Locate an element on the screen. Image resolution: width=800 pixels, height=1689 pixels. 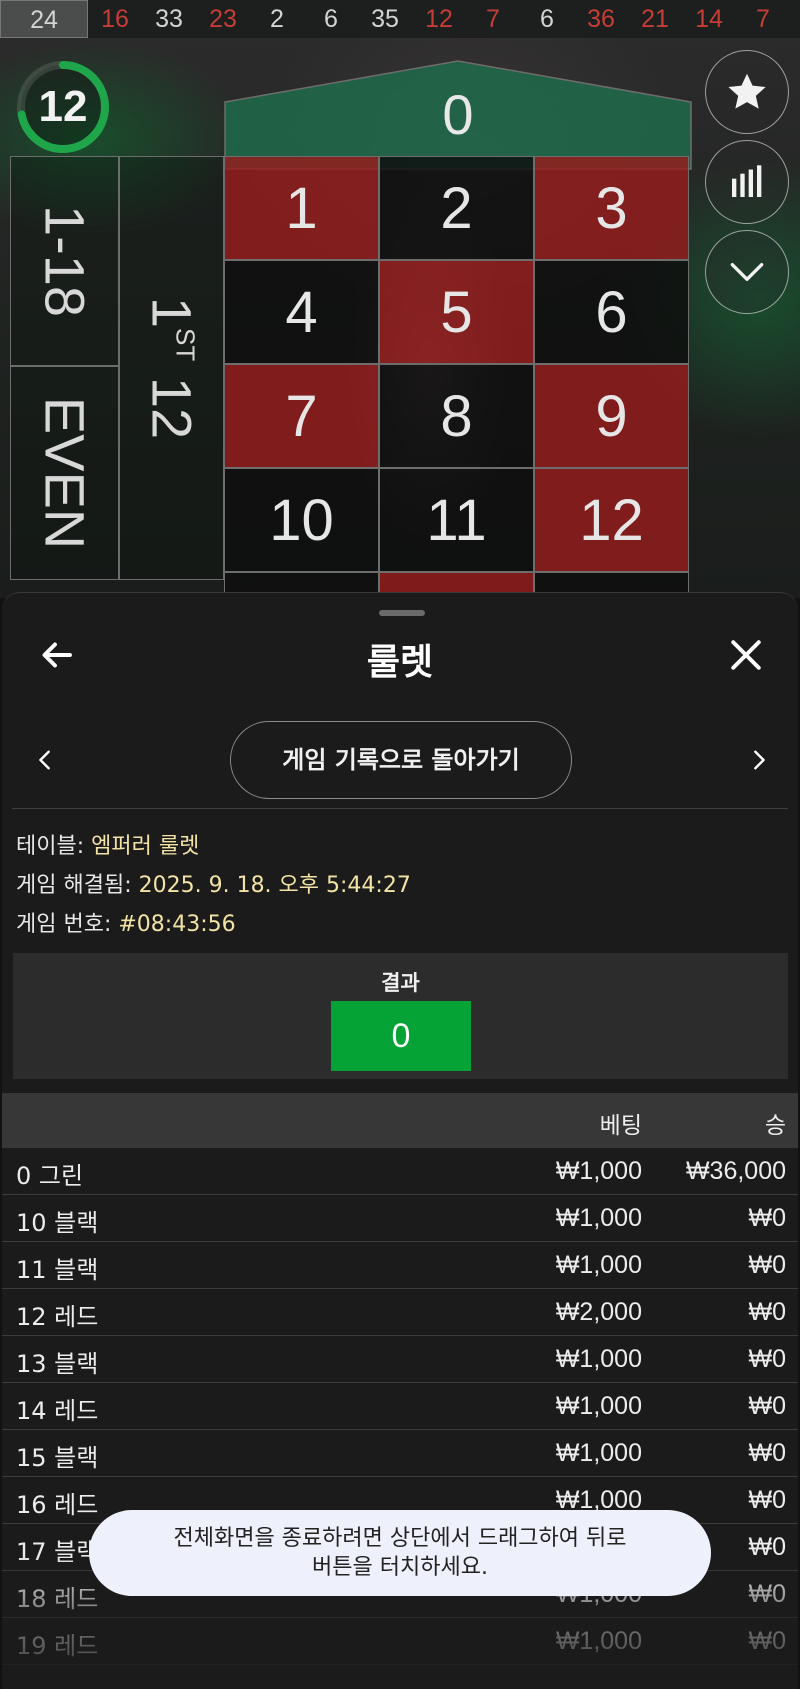
bar-chart-icon is located at coordinates (747, 181).